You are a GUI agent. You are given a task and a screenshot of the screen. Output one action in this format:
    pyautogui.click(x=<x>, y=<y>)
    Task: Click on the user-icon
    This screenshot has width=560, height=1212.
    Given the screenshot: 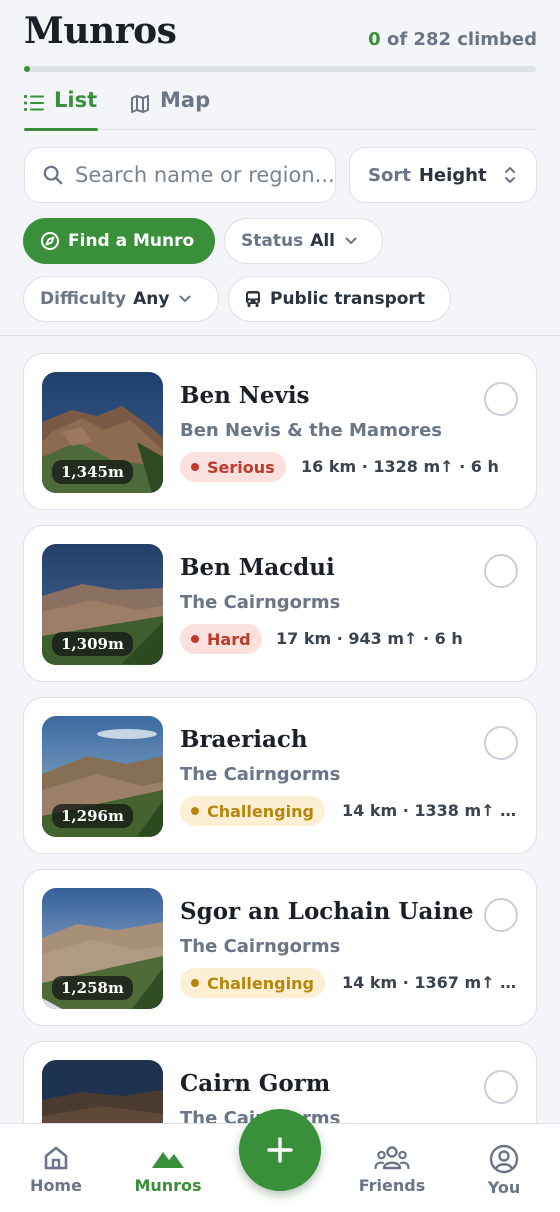 What is the action you would take?
    pyautogui.click(x=504, y=1159)
    